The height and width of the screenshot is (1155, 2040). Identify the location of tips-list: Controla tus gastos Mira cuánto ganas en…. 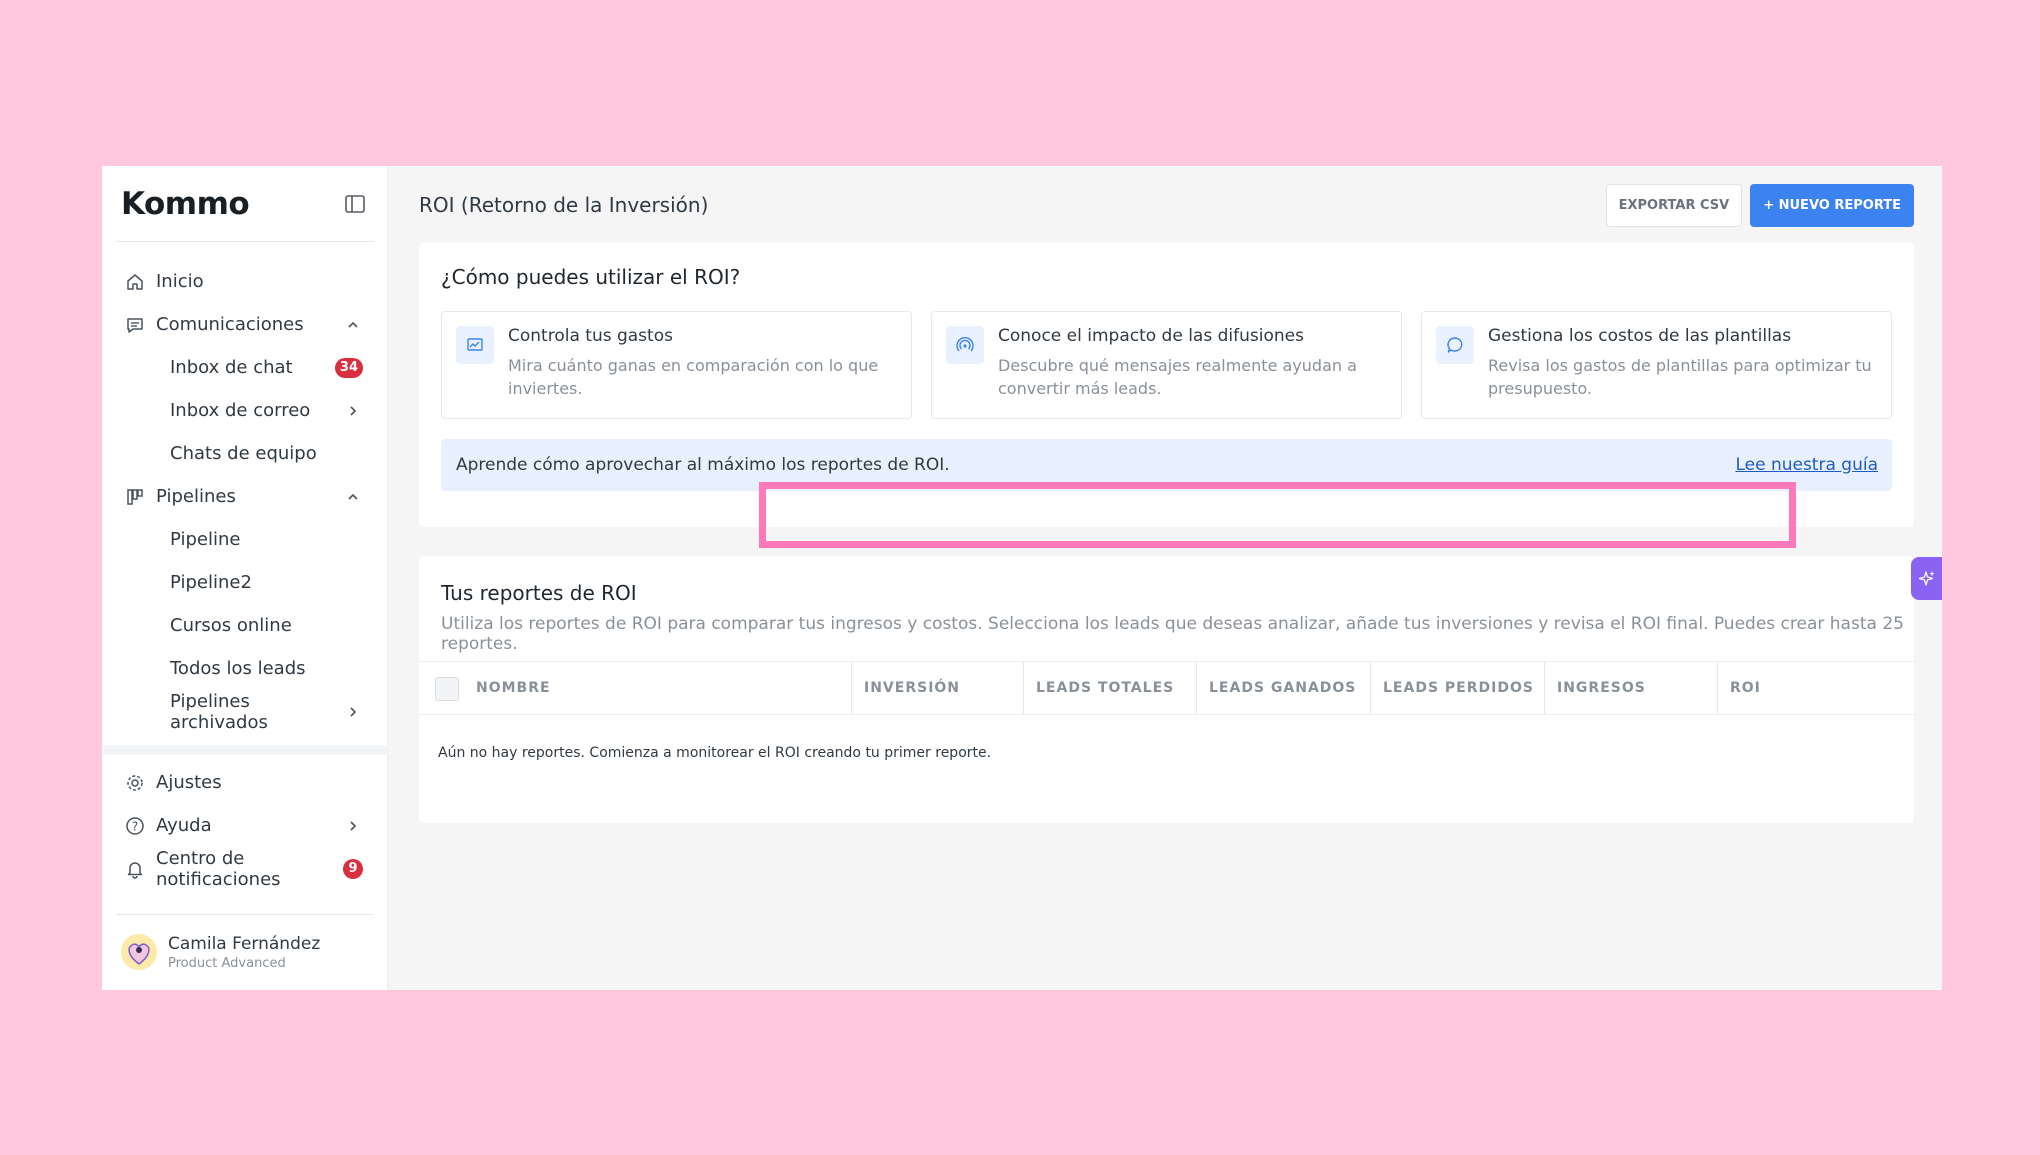
(1166, 365).